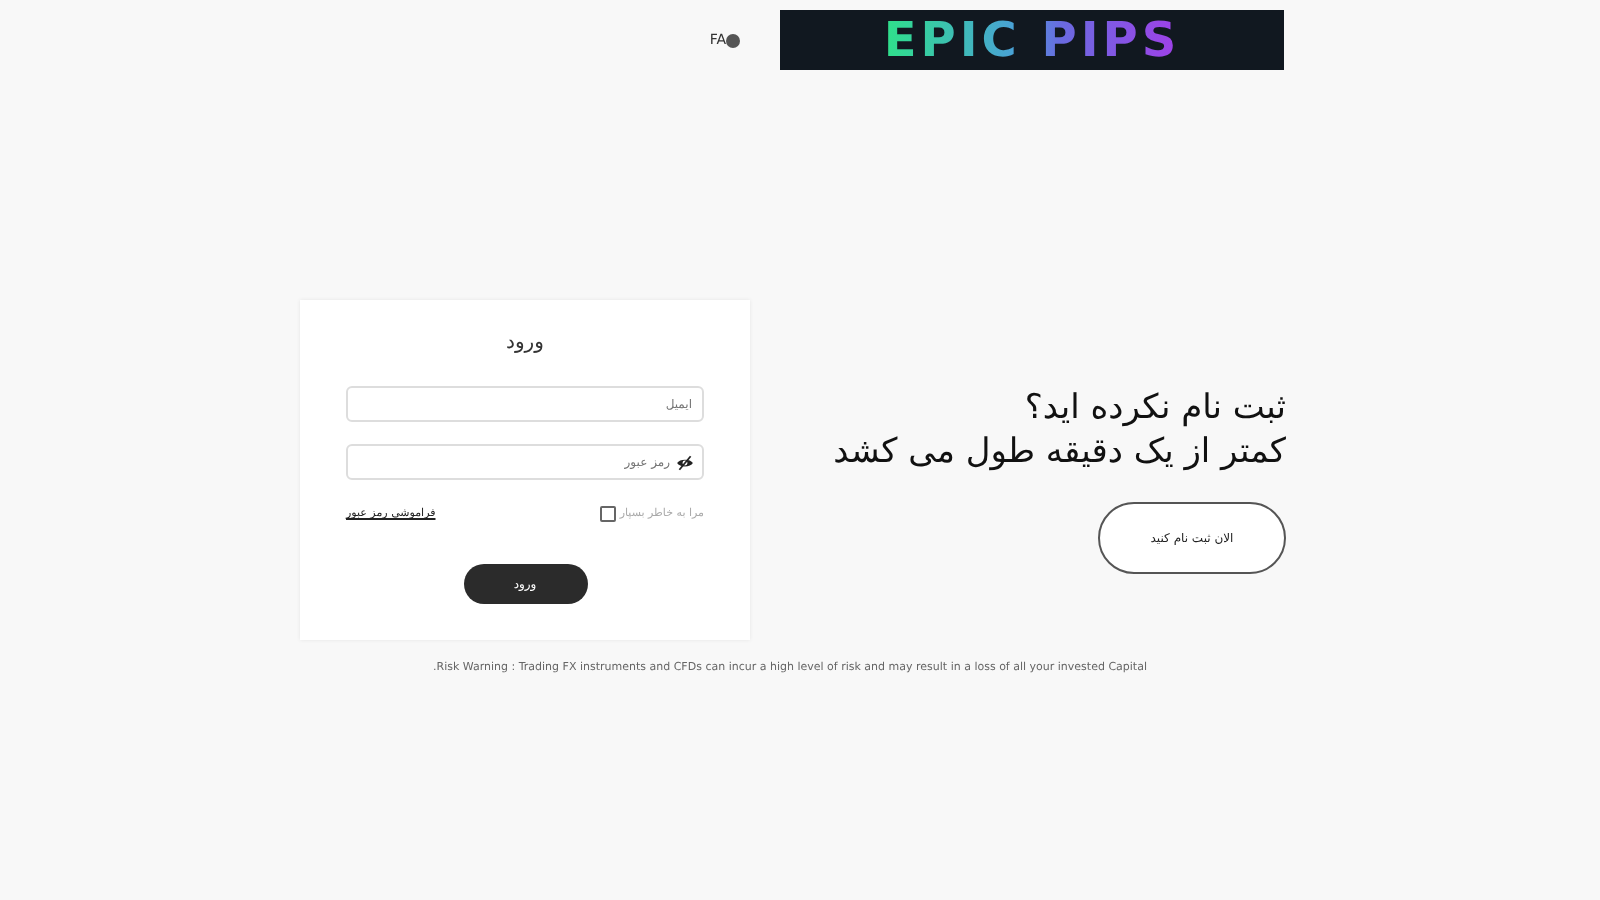  What do you see at coordinates (1032, 40) in the screenshot?
I see `logo-banner: EPIC PIPS` at bounding box center [1032, 40].